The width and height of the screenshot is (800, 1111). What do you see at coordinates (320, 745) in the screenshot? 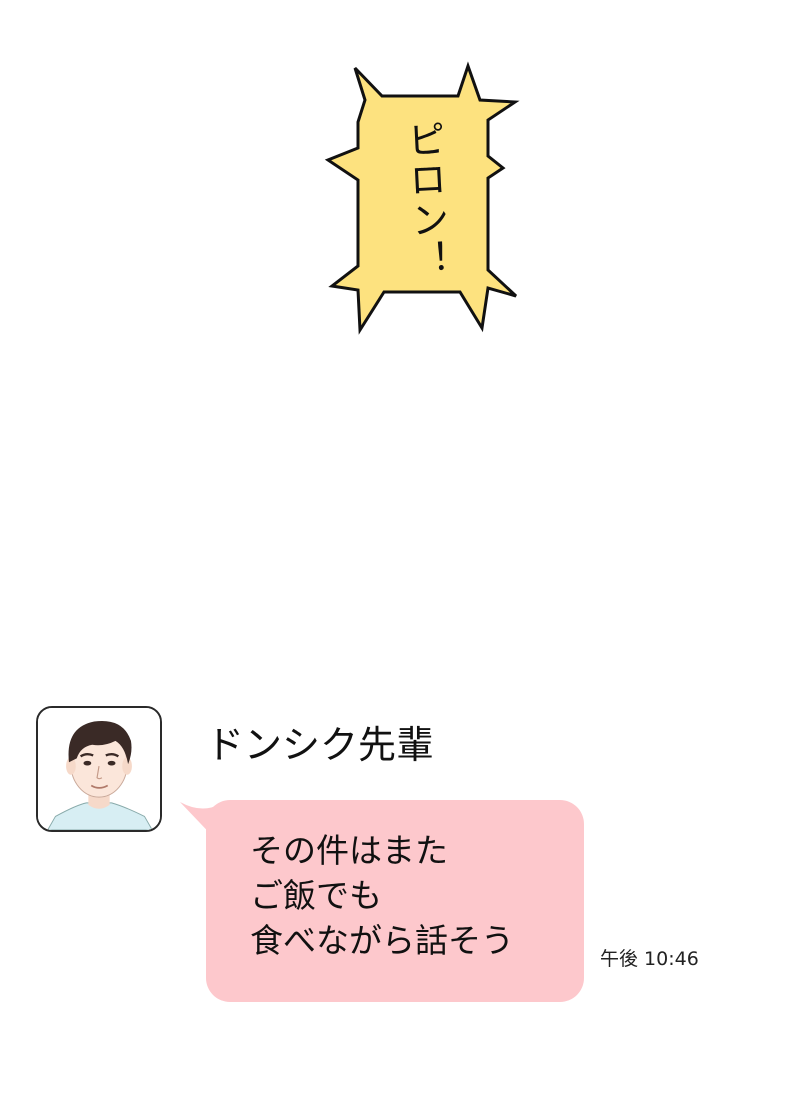
I see `sender-name: ドンシク先輩` at bounding box center [320, 745].